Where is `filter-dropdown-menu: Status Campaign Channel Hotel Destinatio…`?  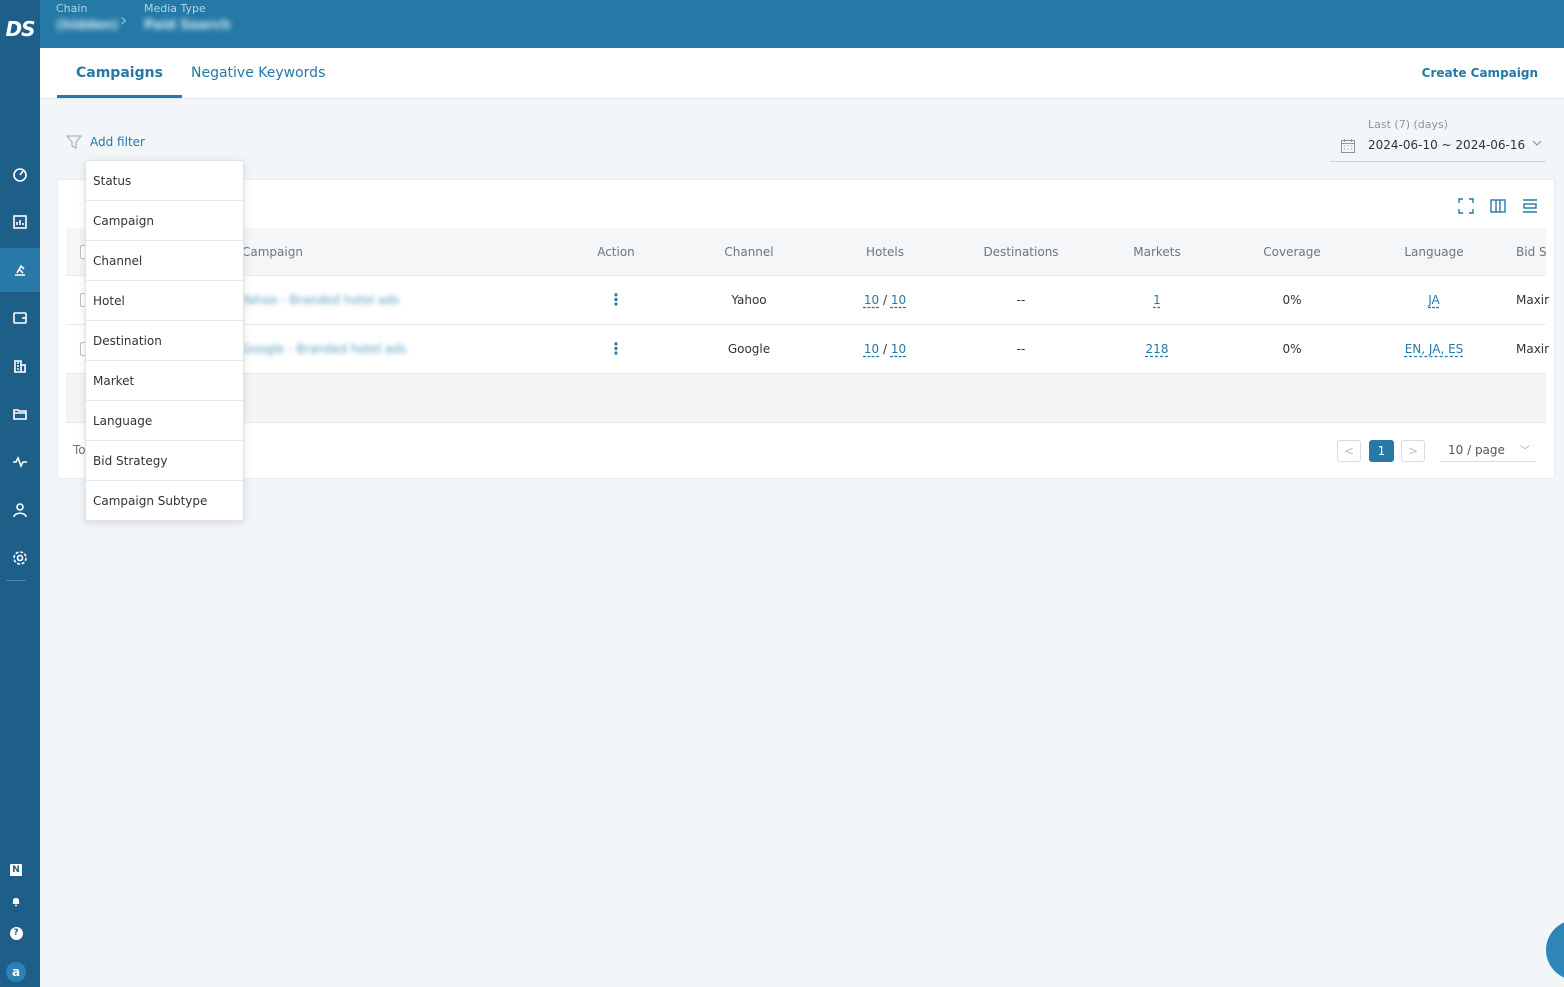
filter-dropdown-menu: Status Campaign Channel Hotel Destinatio… is located at coordinates (164, 340).